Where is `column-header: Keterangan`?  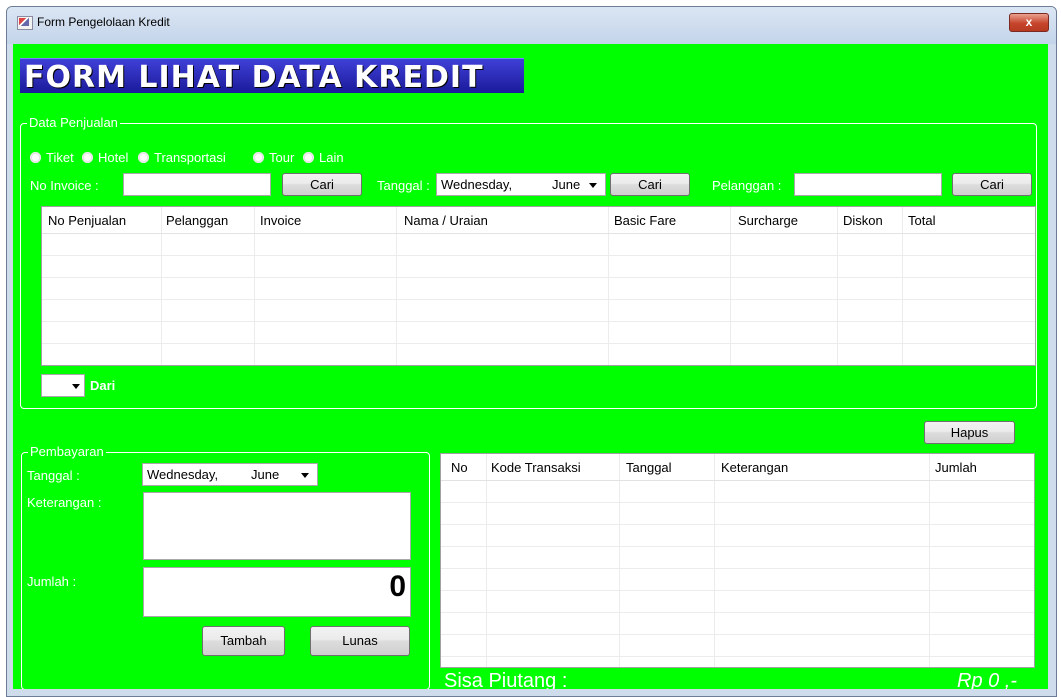 column-header: Keterangan is located at coordinates (754, 467).